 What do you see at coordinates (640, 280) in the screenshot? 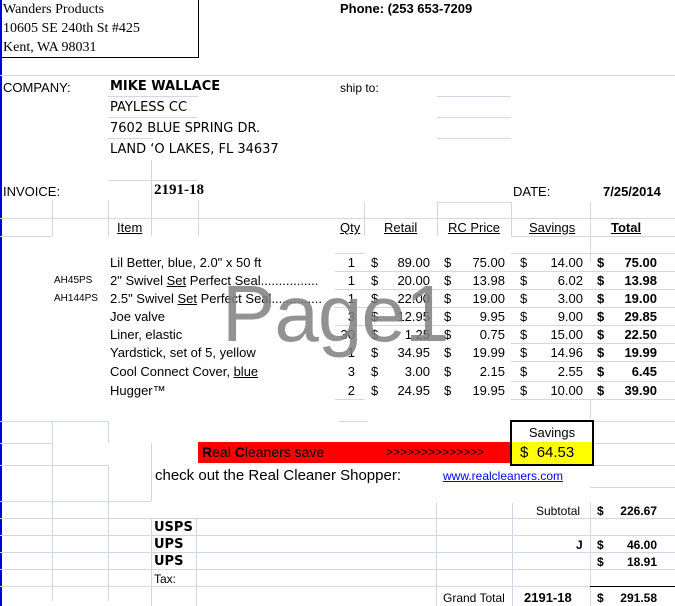
I see `item-total: 13.98` at bounding box center [640, 280].